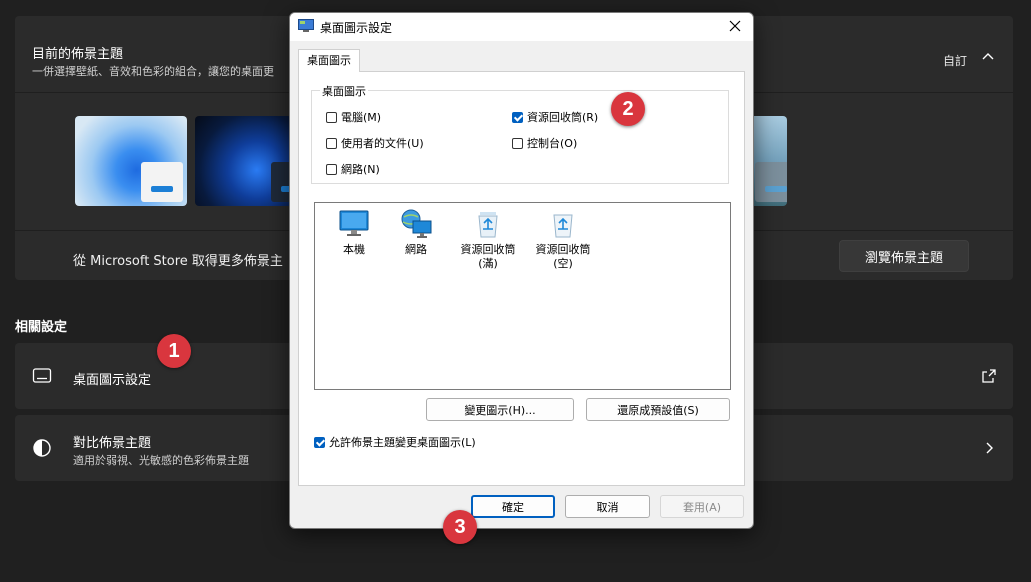 The height and width of the screenshot is (582, 1031). Describe the element at coordinates (42, 375) in the screenshot. I see `desktop-icon` at that location.